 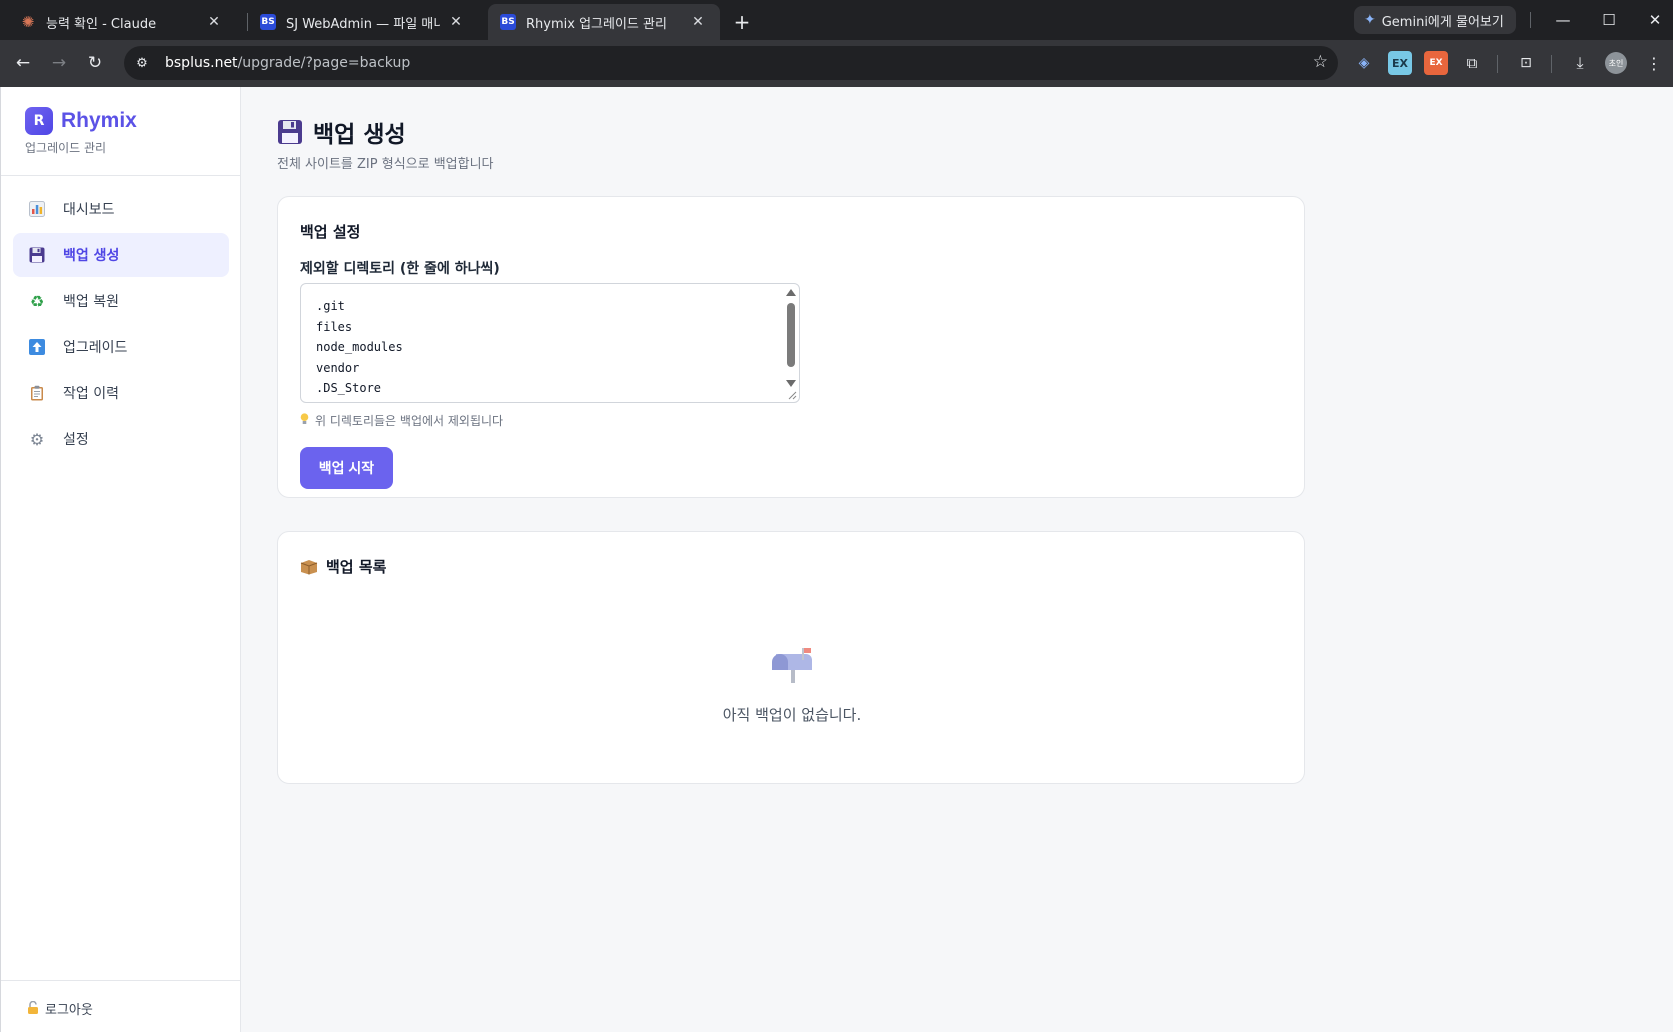 I want to click on exclude-dirs-textarea: .git files node_modulesvendor .DS_Store, so click(x=550, y=343).